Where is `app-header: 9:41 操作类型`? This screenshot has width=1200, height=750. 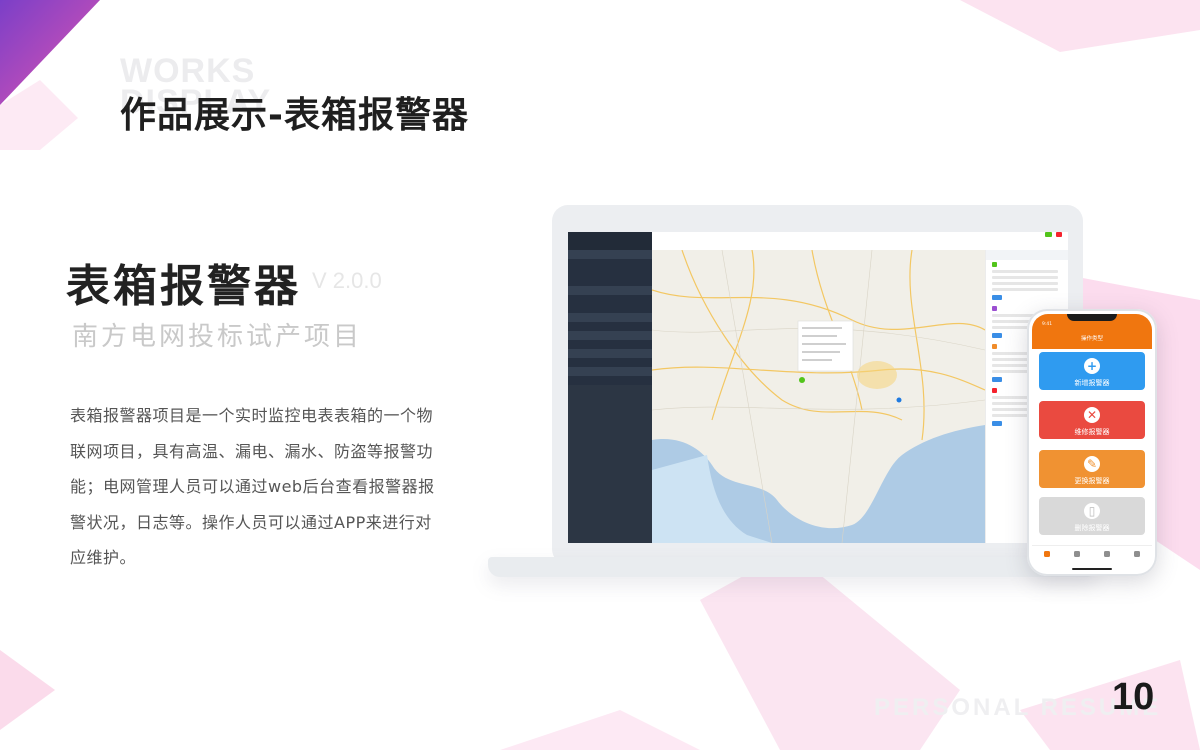
app-header: 9:41 操作类型 is located at coordinates (1092, 331).